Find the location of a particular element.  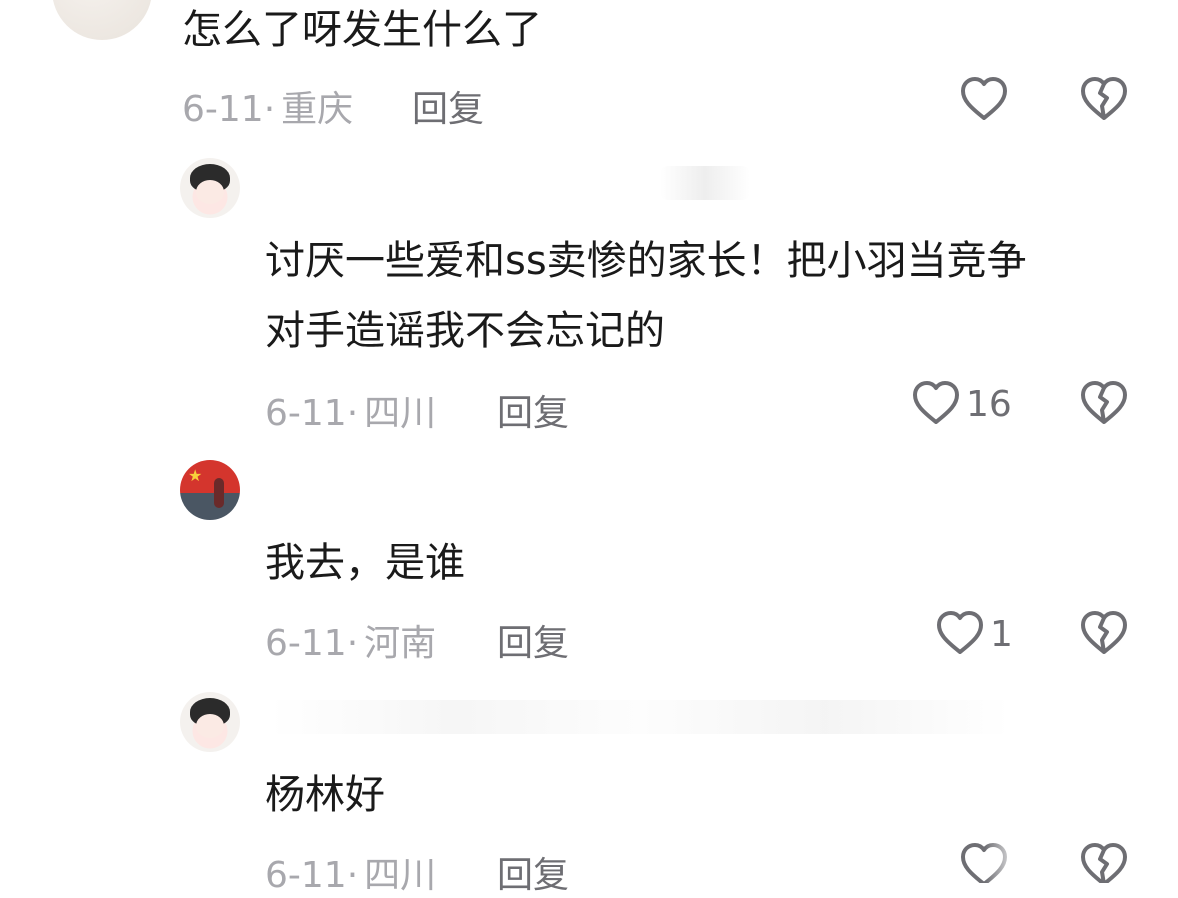

comment-text-line: 讨厌一些爱和ss卖惨的家长！把小羽当竞争 is located at coordinates (646, 261).